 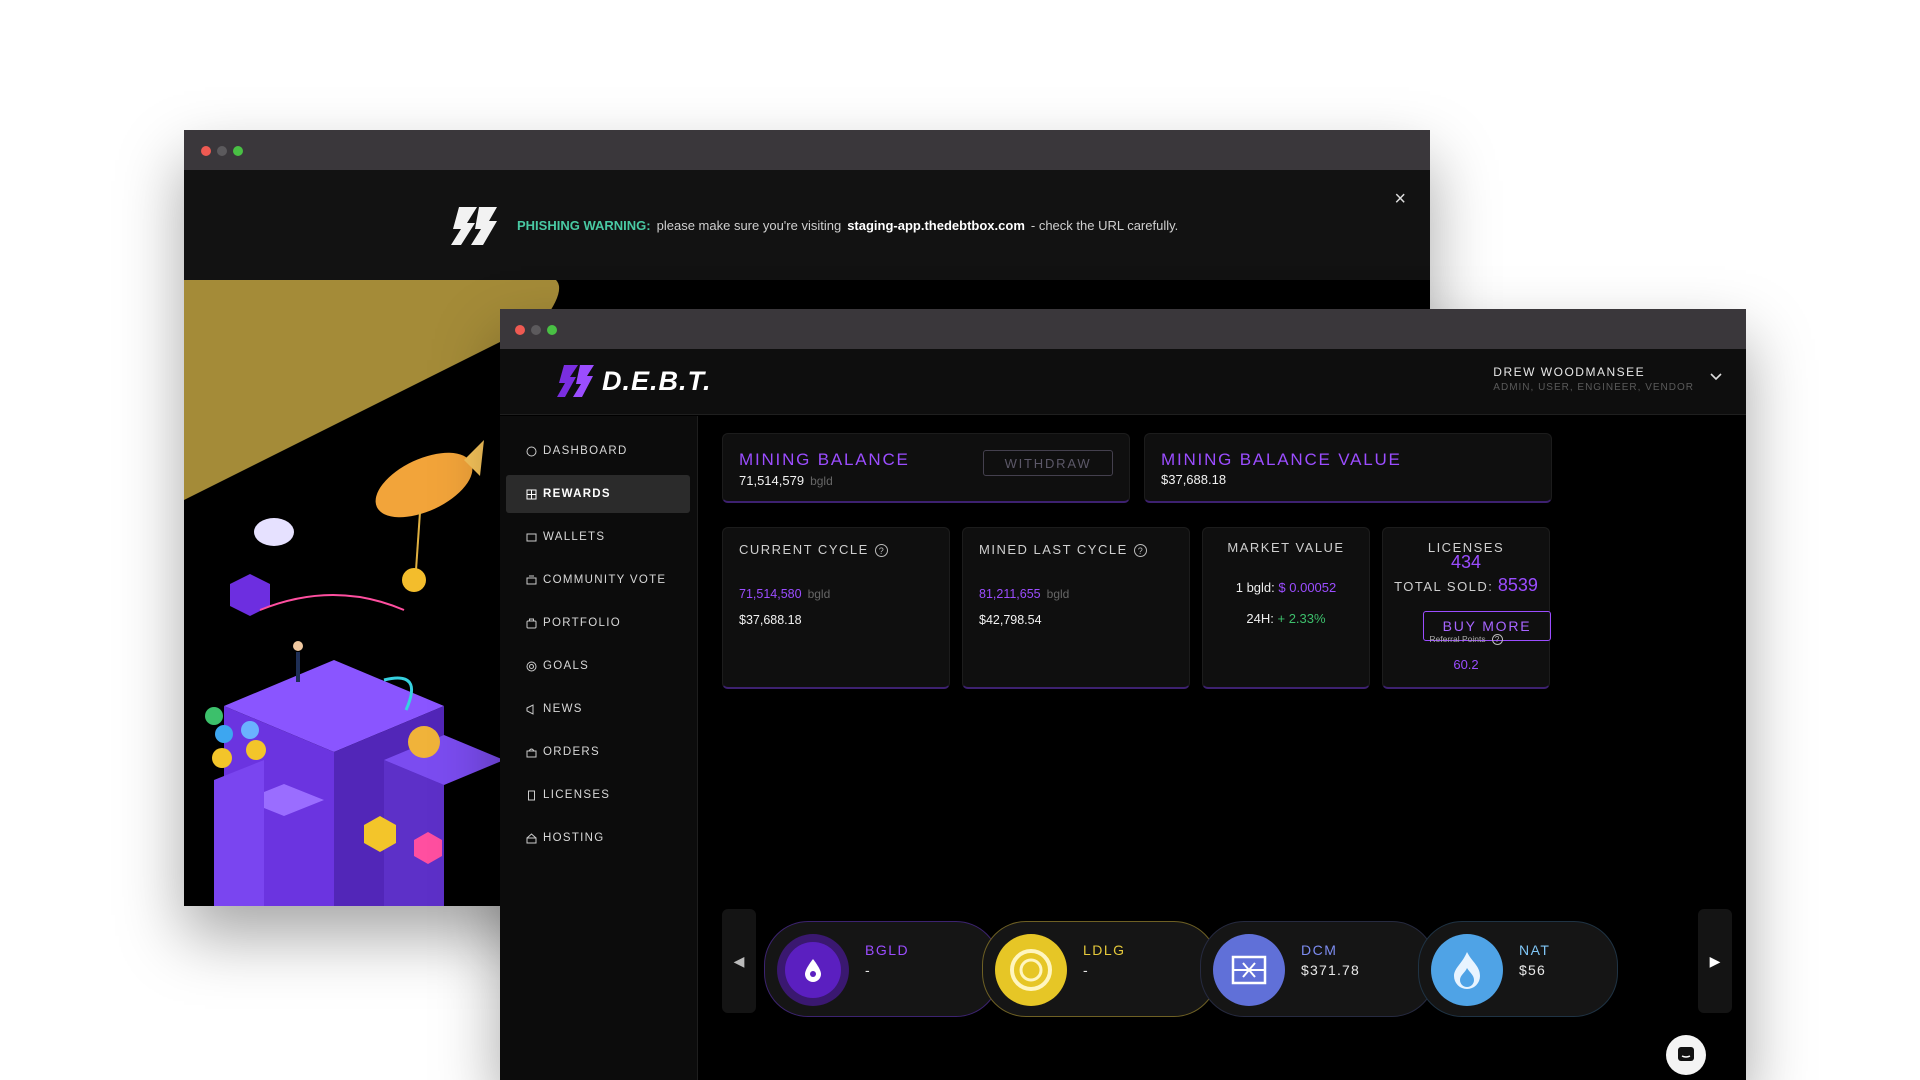 I want to click on sidebar-item-hosting: HOSTING, so click(x=598, y=838).